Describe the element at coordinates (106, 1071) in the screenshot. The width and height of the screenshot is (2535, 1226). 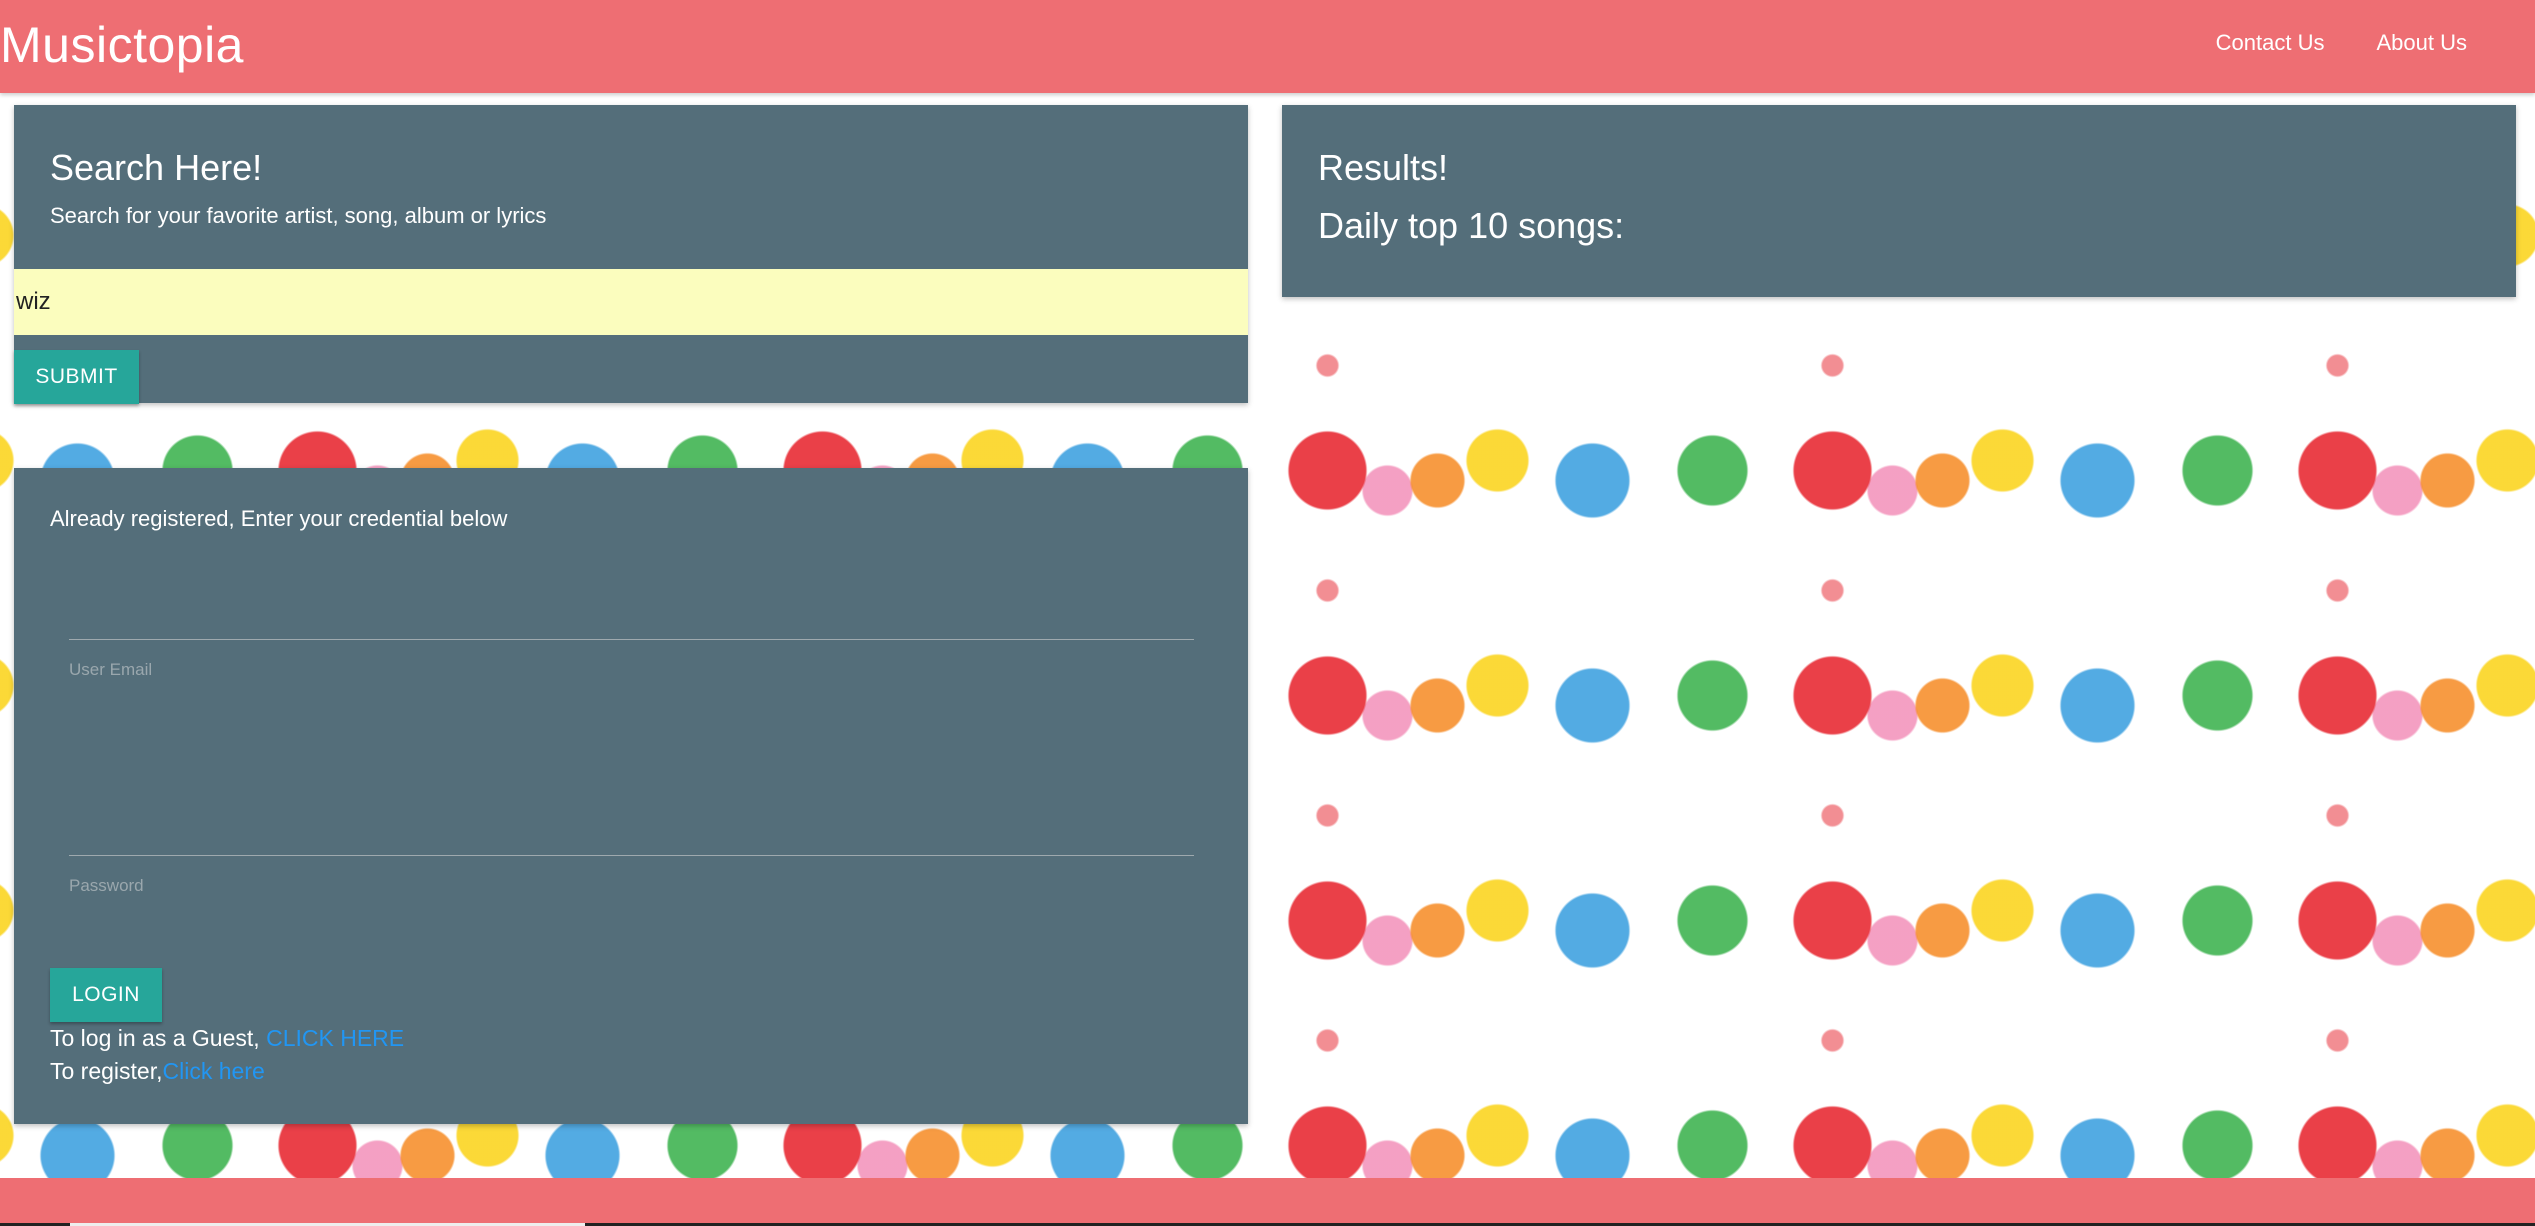
I see `register-text: To register,` at that location.